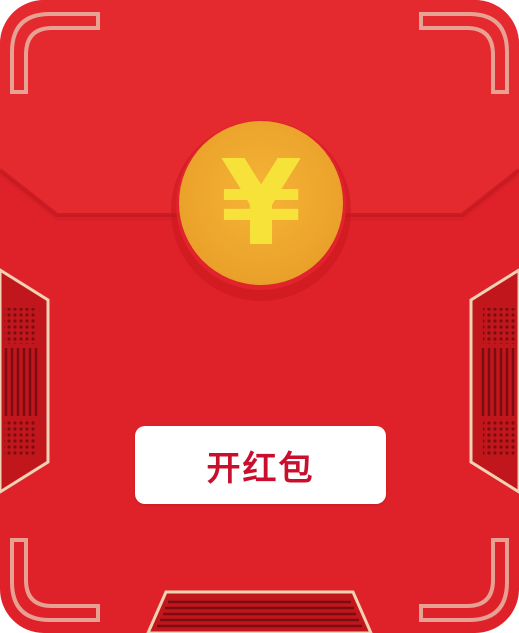 The image size is (519, 633). What do you see at coordinates (260, 468) in the screenshot?
I see `open-red-packet-label: 开红包` at bounding box center [260, 468].